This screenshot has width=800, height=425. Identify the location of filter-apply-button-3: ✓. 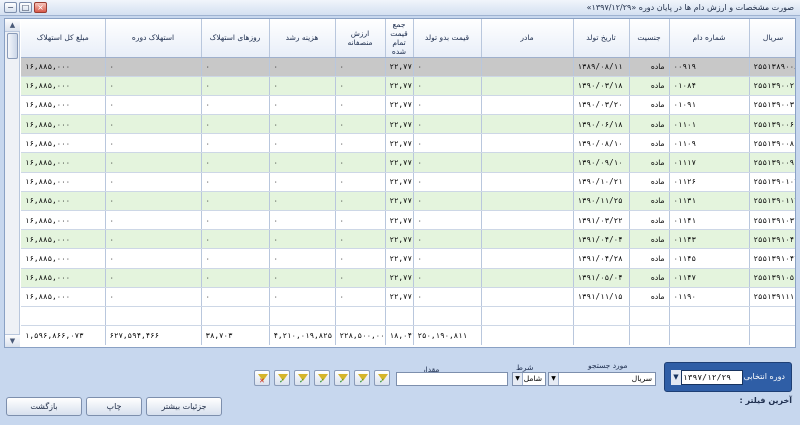
(322, 378).